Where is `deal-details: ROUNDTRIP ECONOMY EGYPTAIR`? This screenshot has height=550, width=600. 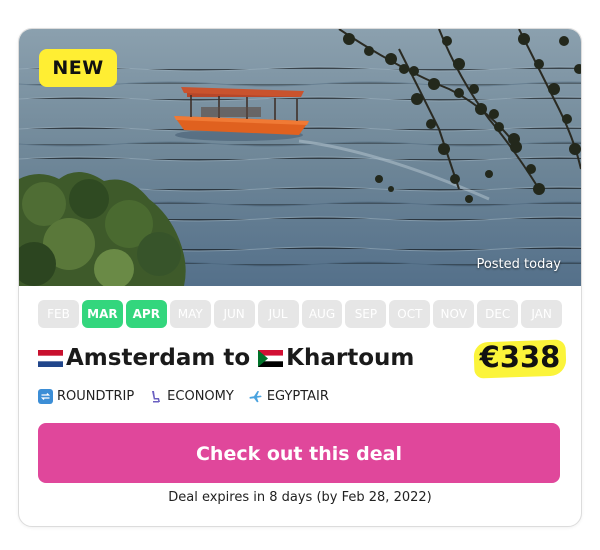
deal-details: ROUNDTRIP ECONOMY EGYPTAIR is located at coordinates (190, 396).